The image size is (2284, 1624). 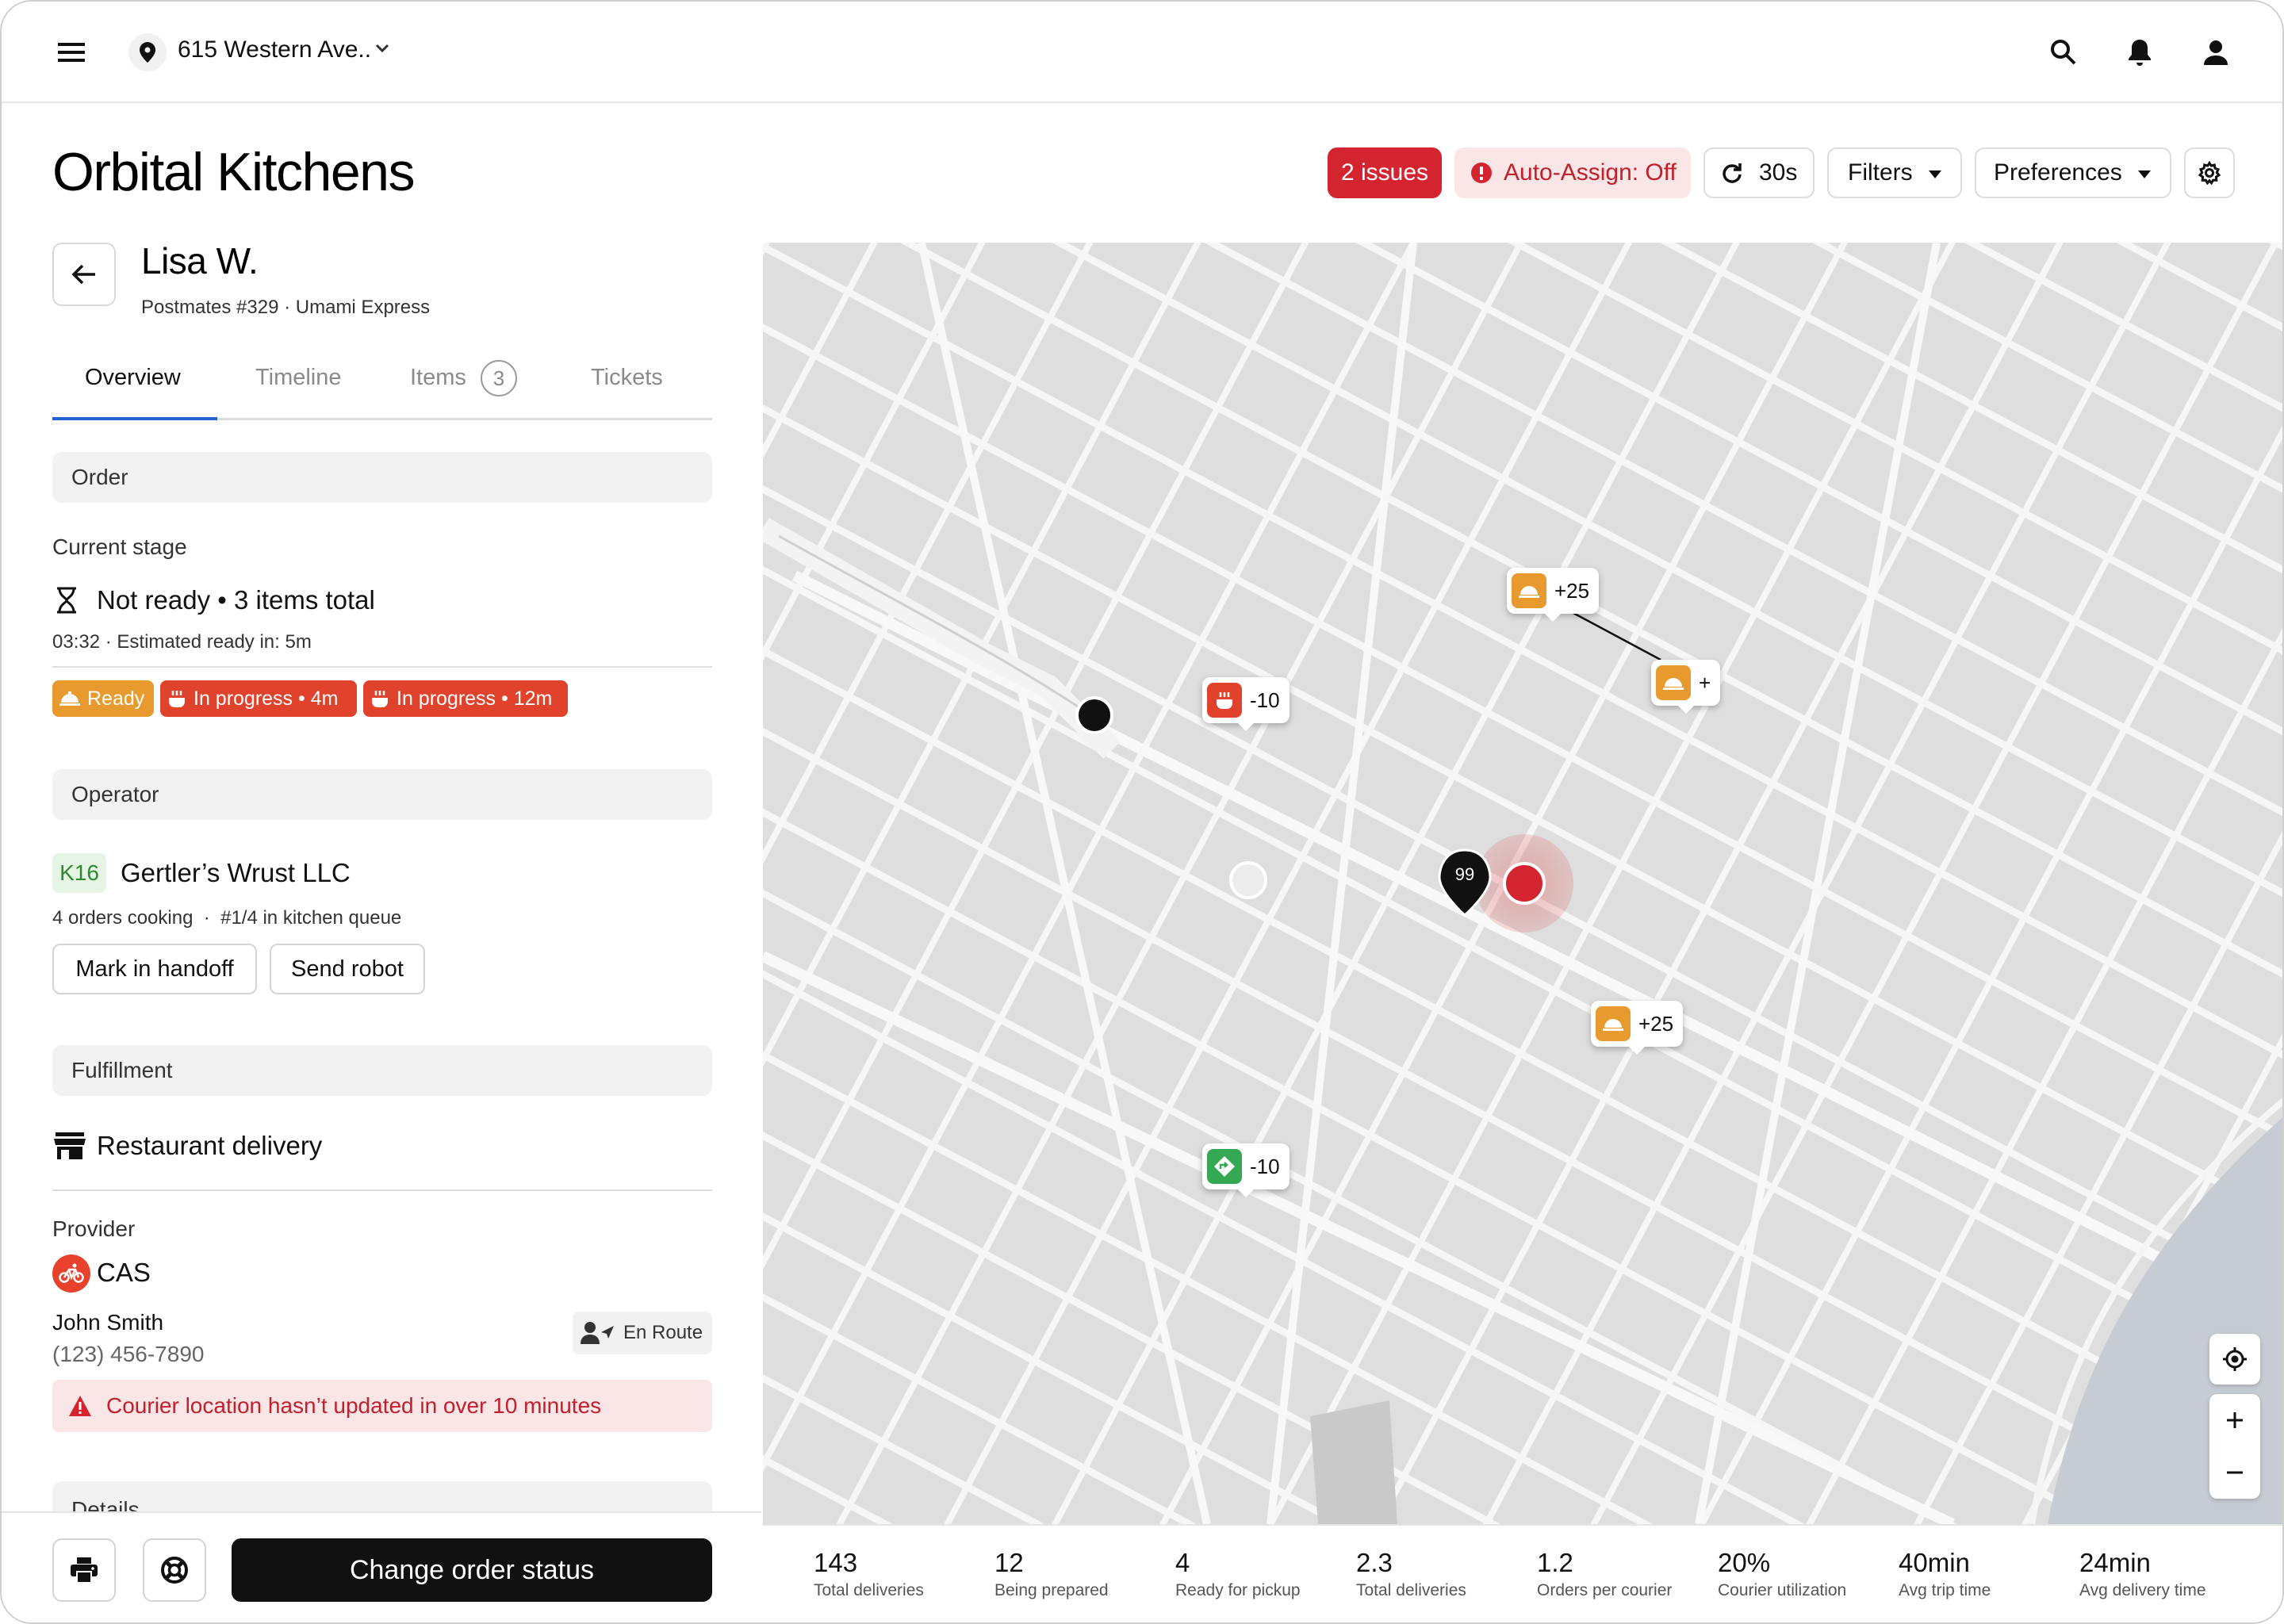 What do you see at coordinates (382, 385) in the screenshot?
I see `detail-tabs: Overview Timeline Items 3 Tickets` at bounding box center [382, 385].